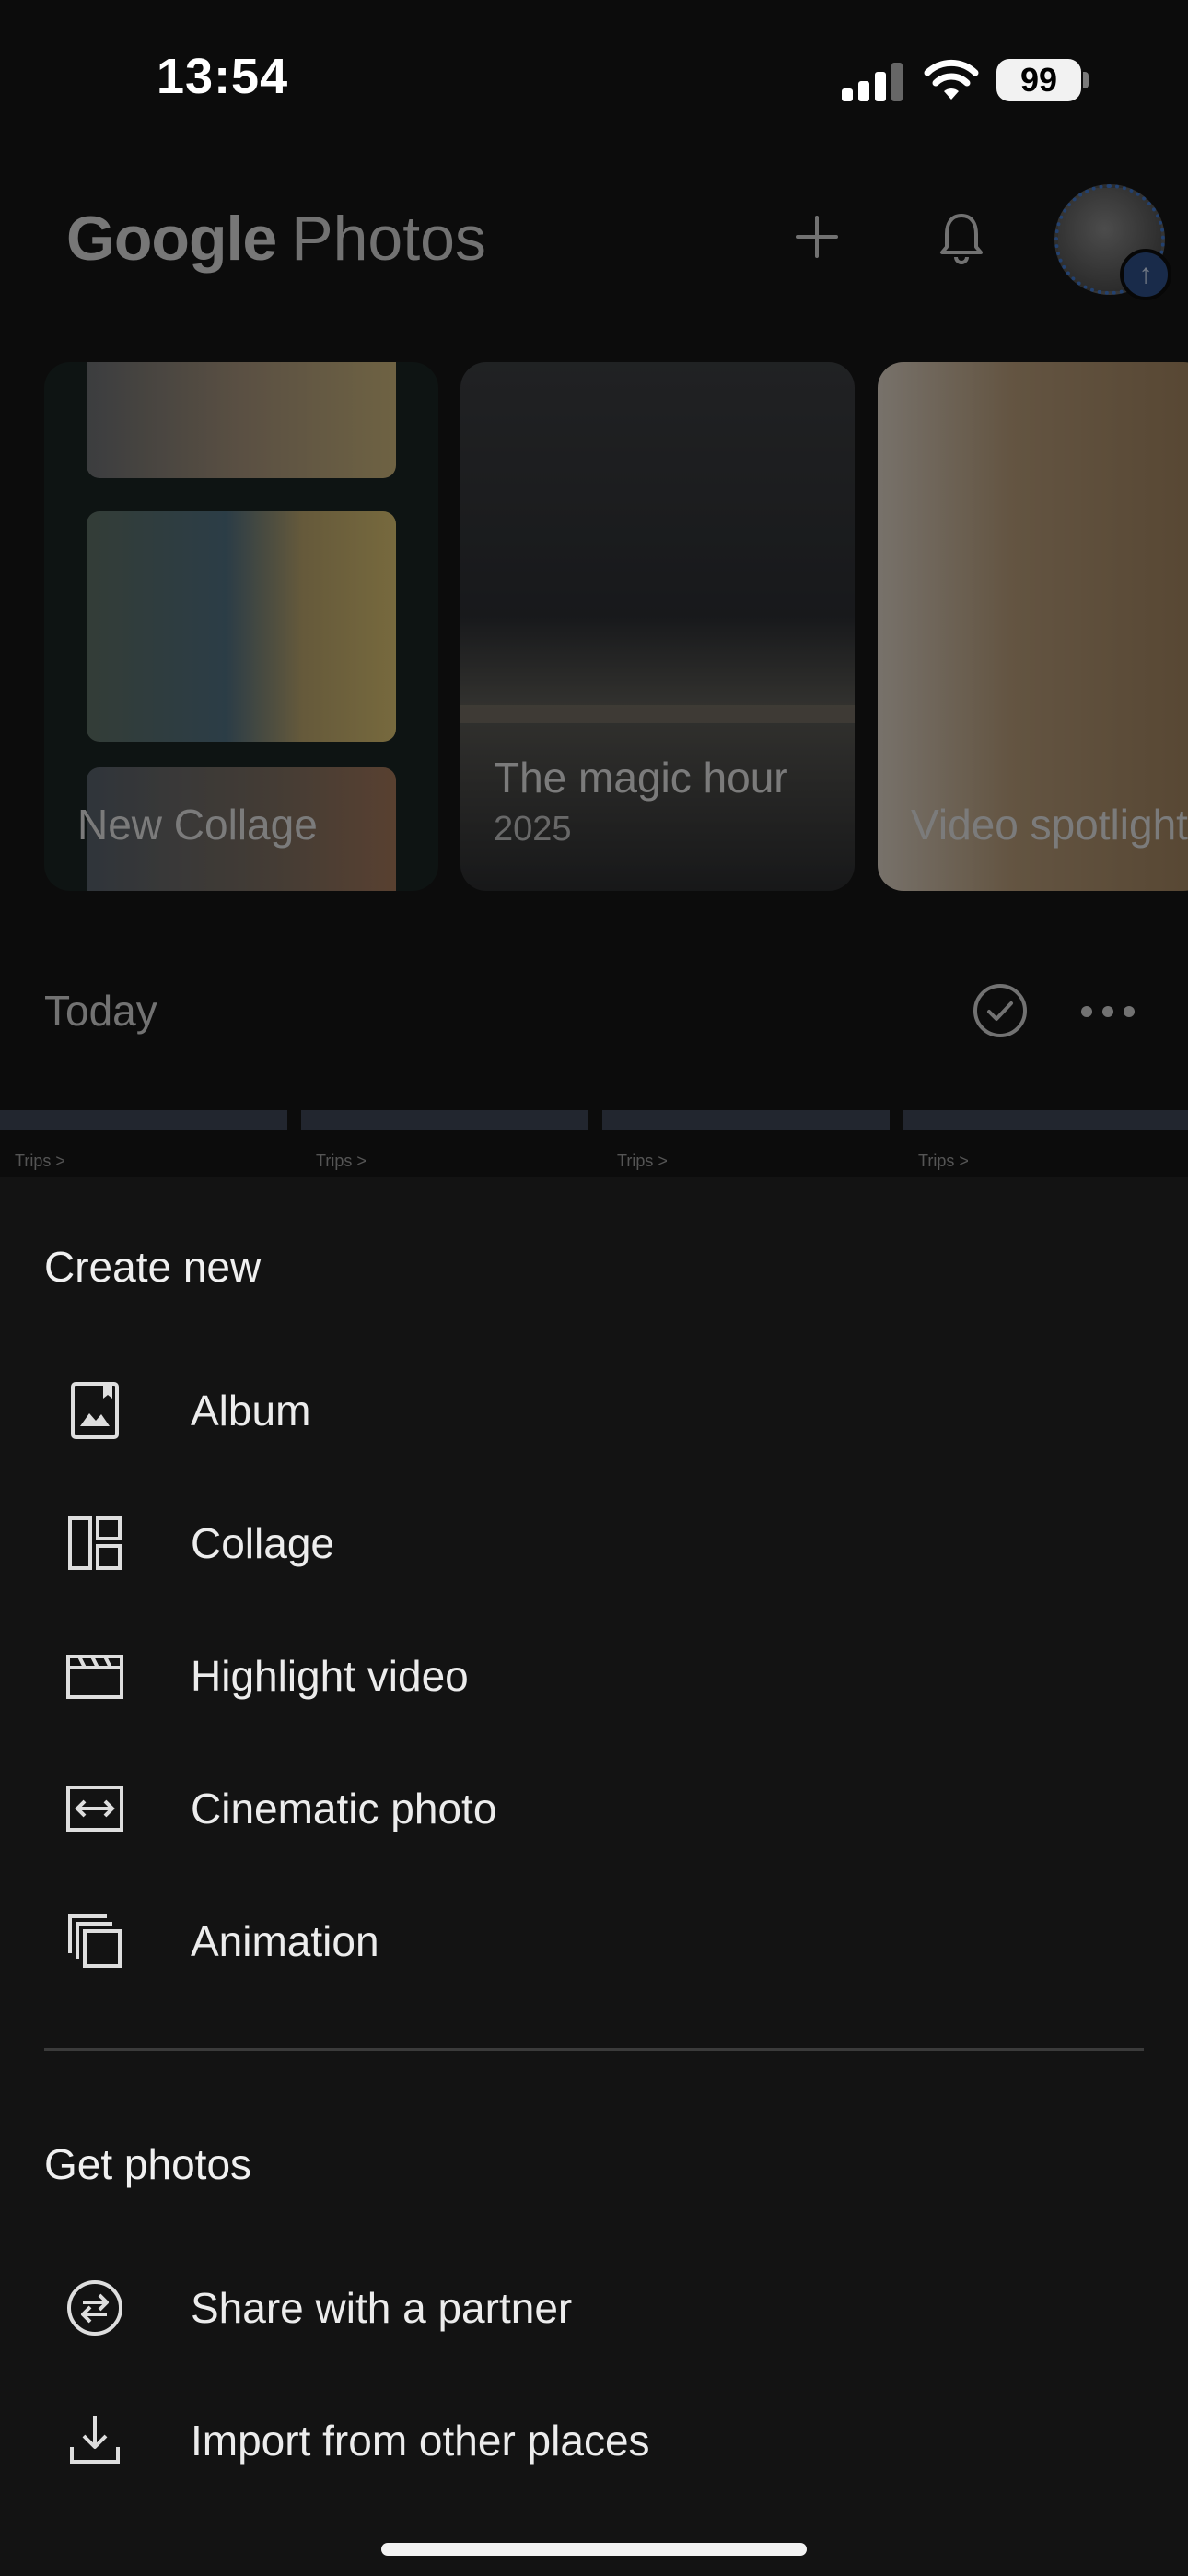 This screenshot has height=2576, width=1188. What do you see at coordinates (594, 2049) in the screenshot?
I see `section-divider` at bounding box center [594, 2049].